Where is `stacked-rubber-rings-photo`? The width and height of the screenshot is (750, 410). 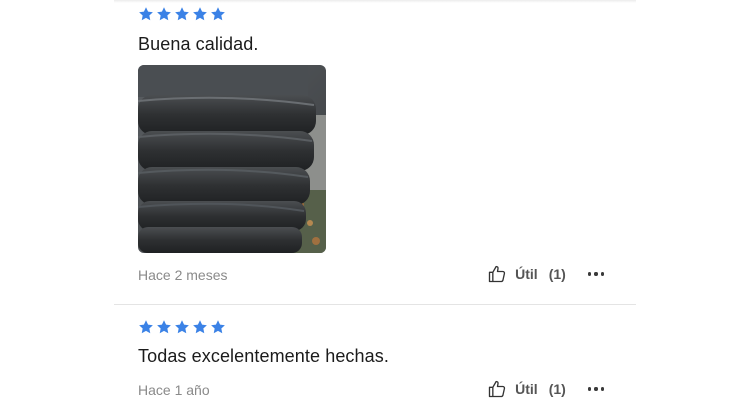 stacked-rubber-rings-photo is located at coordinates (232, 159).